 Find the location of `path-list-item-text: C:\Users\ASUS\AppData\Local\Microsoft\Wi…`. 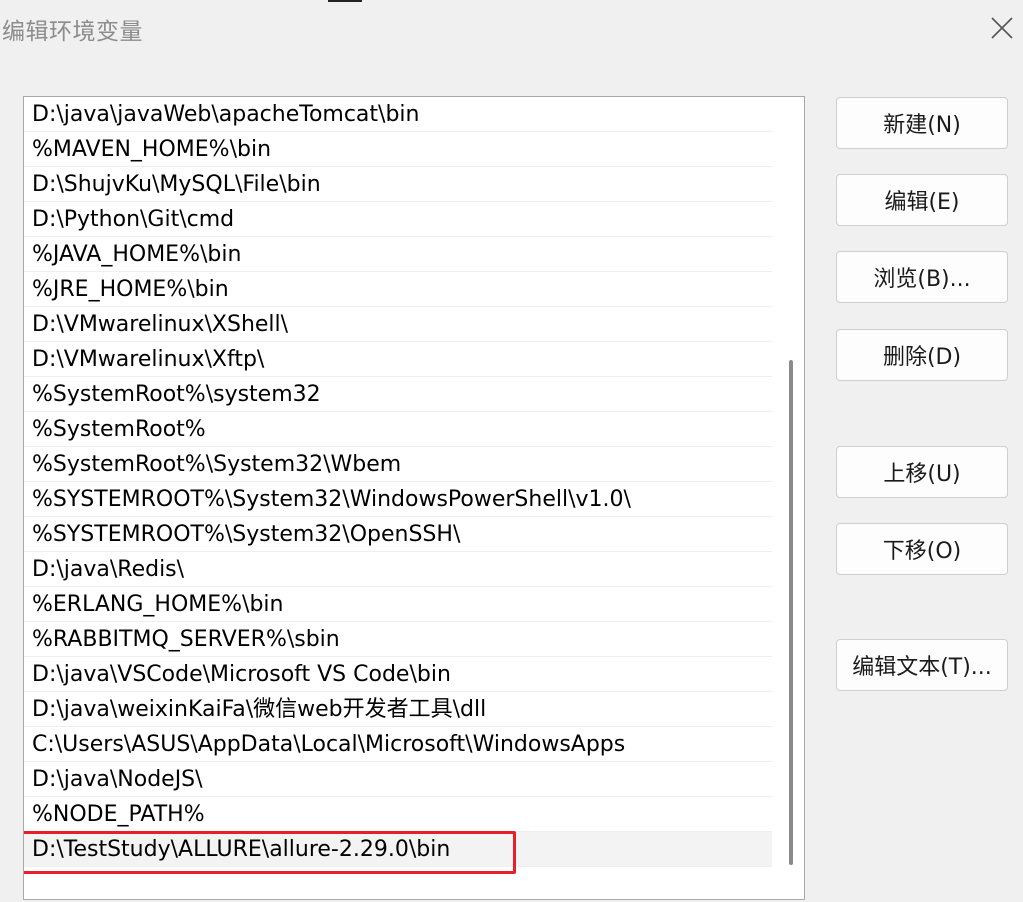

path-list-item-text: C:\Users\ASUS\AppData\Local\Microsoft\Wi… is located at coordinates (329, 744).